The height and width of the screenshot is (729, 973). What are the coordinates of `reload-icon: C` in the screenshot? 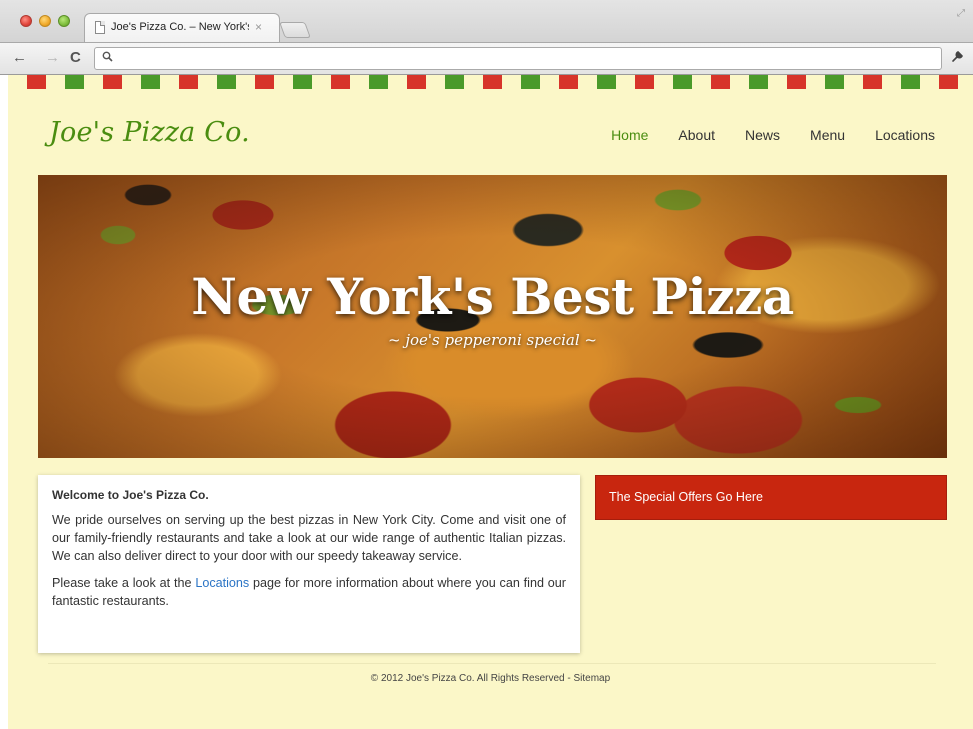 It's located at (75, 57).